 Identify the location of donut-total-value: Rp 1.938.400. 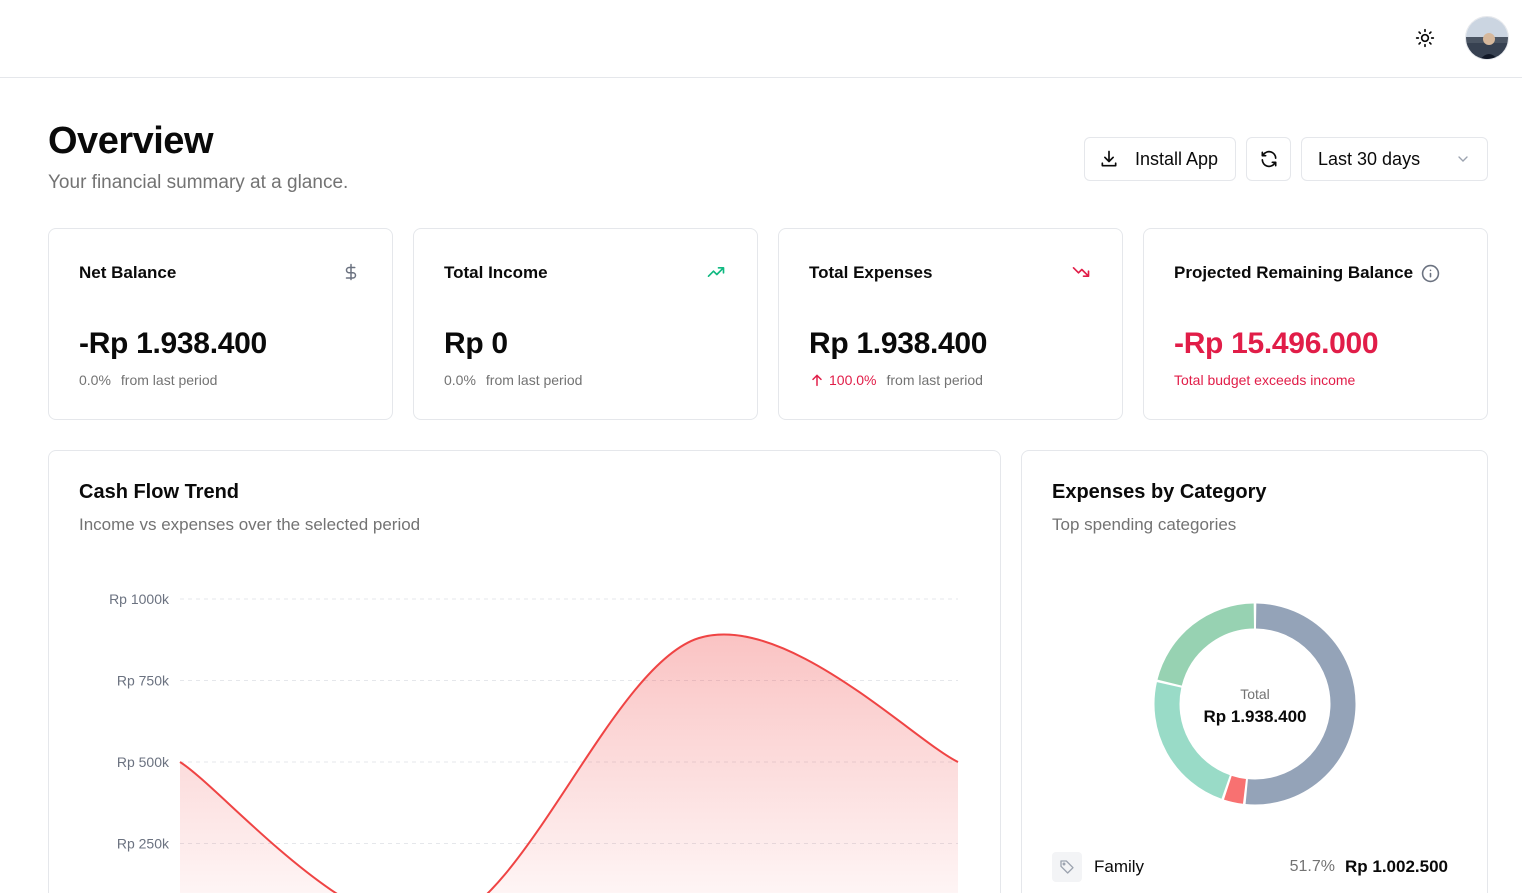
(1254, 716).